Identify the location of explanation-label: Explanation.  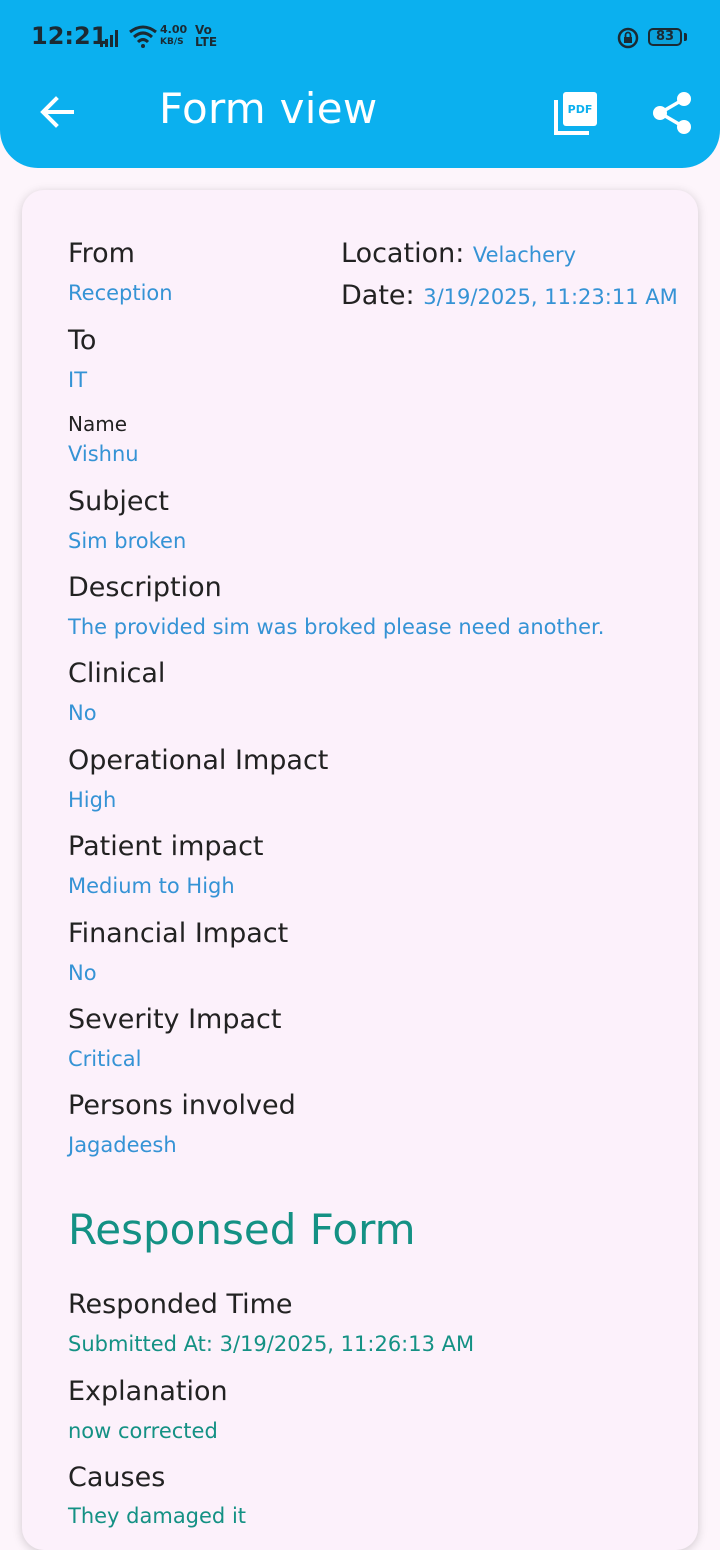
(148, 1391).